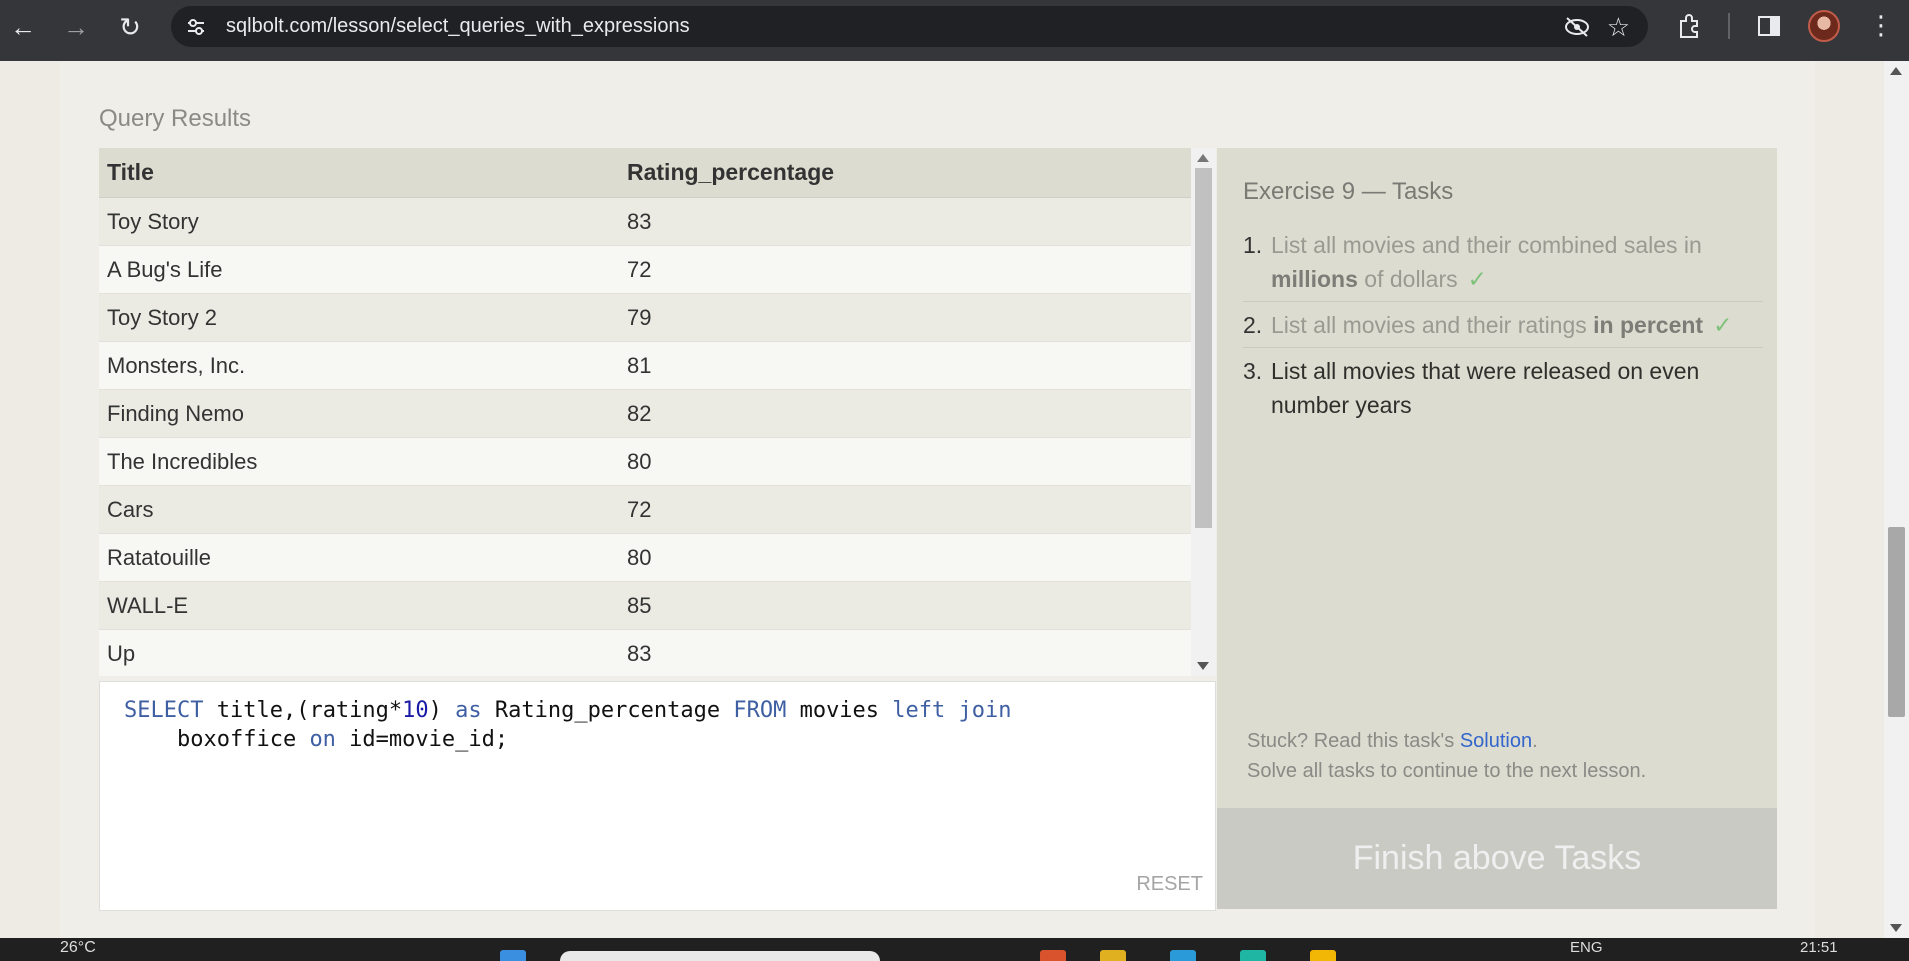  I want to click on back-icon: ←, so click(23, 27).